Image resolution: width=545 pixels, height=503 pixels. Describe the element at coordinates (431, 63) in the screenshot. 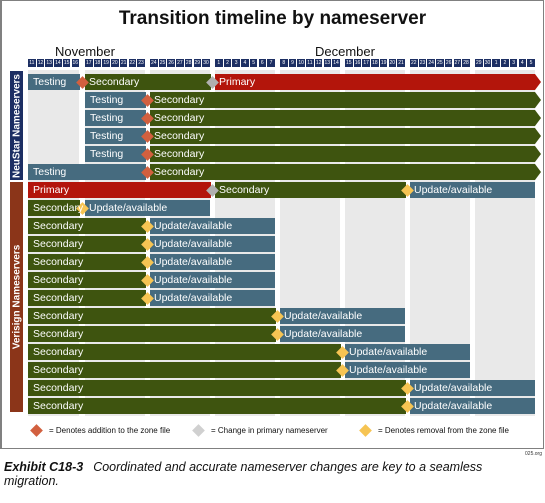

I see `day-label: 24` at that location.